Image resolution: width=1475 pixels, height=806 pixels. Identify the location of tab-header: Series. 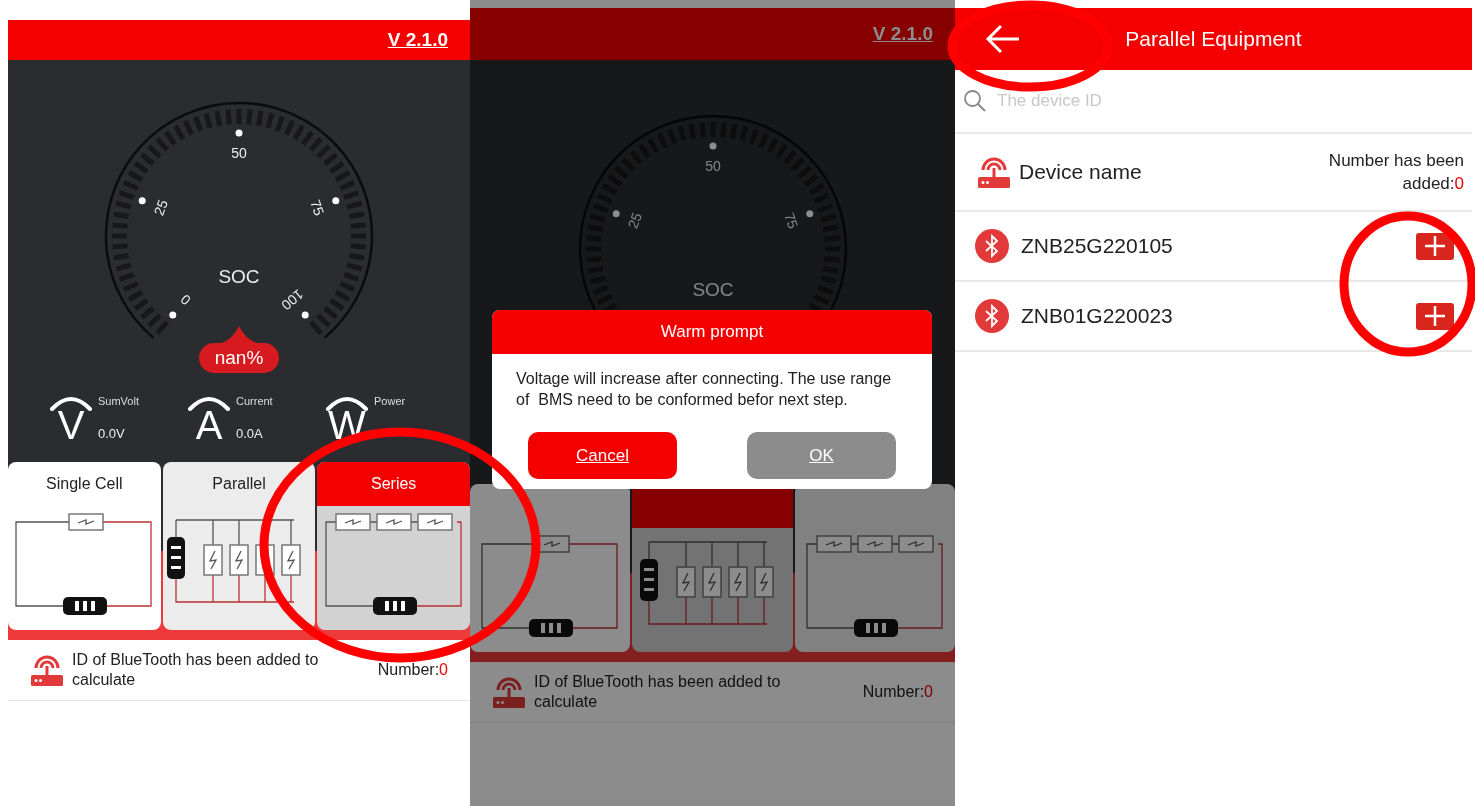
(393, 484).